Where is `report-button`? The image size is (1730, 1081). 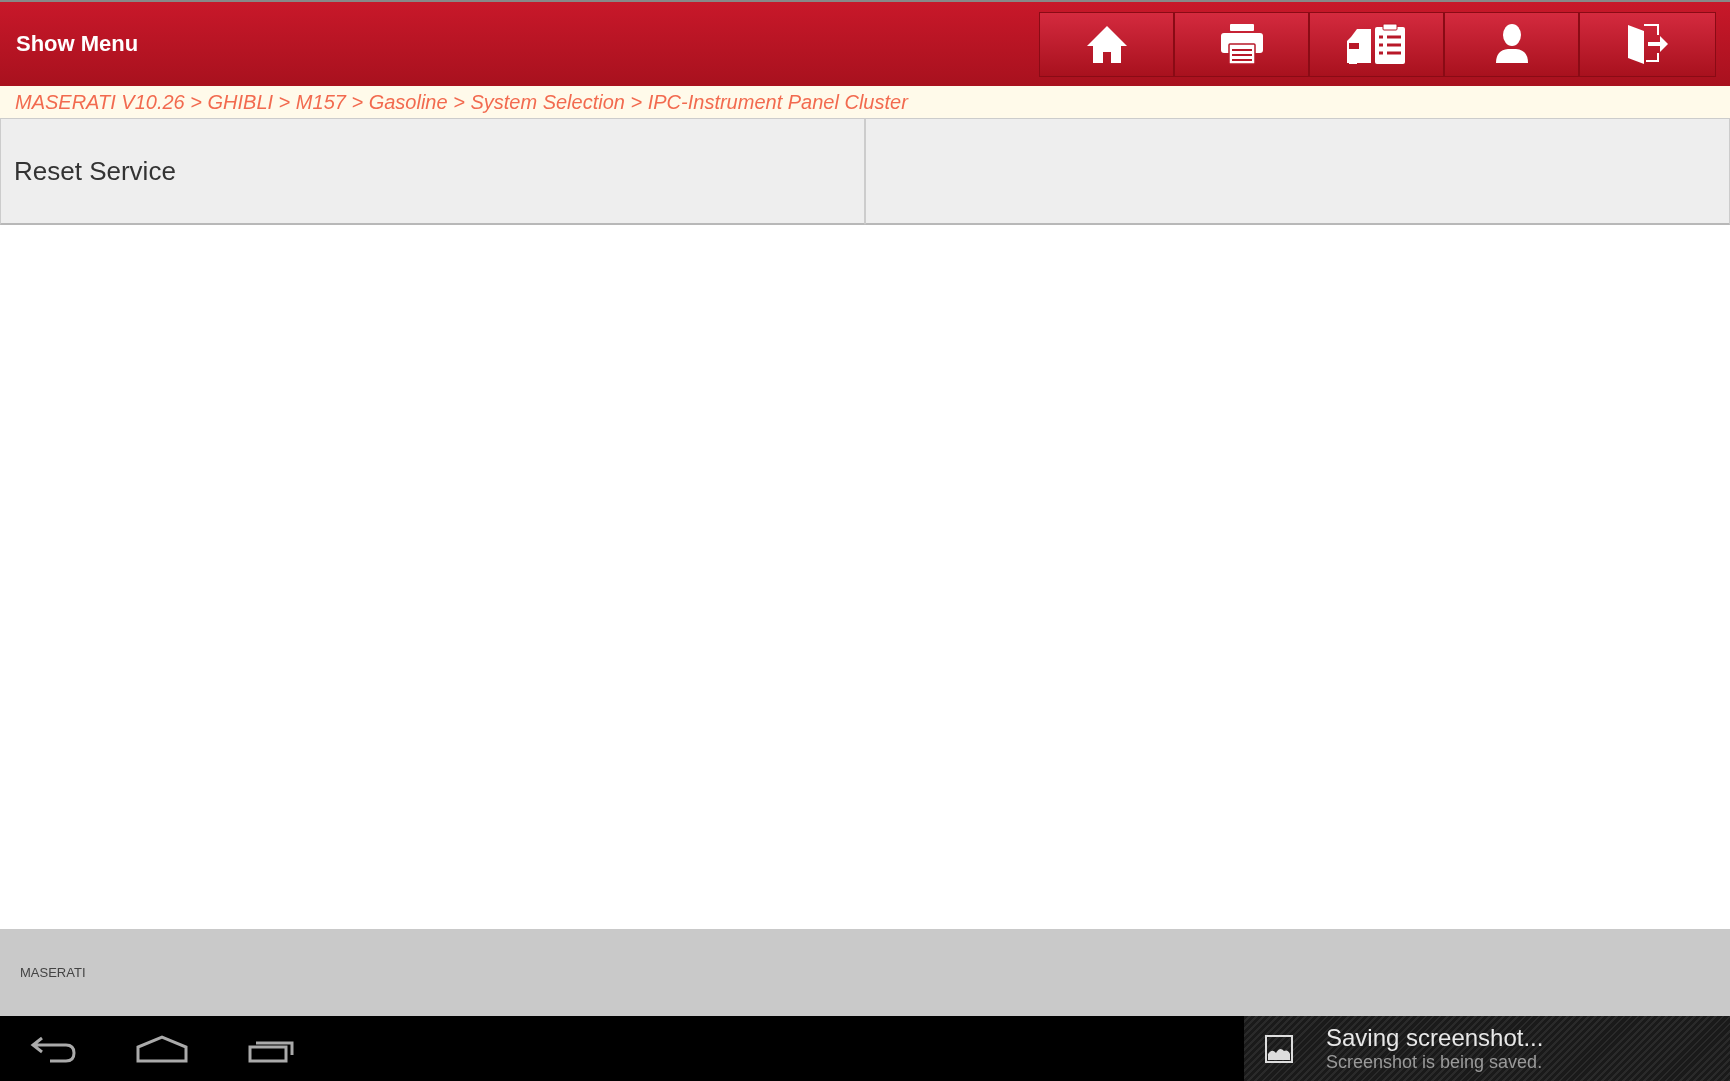
report-button is located at coordinates (1377, 44).